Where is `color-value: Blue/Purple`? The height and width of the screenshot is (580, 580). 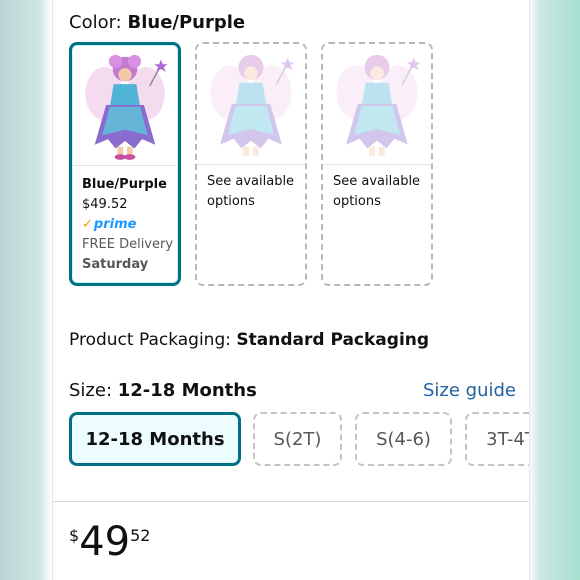
color-value: Blue/Purple is located at coordinates (186, 22).